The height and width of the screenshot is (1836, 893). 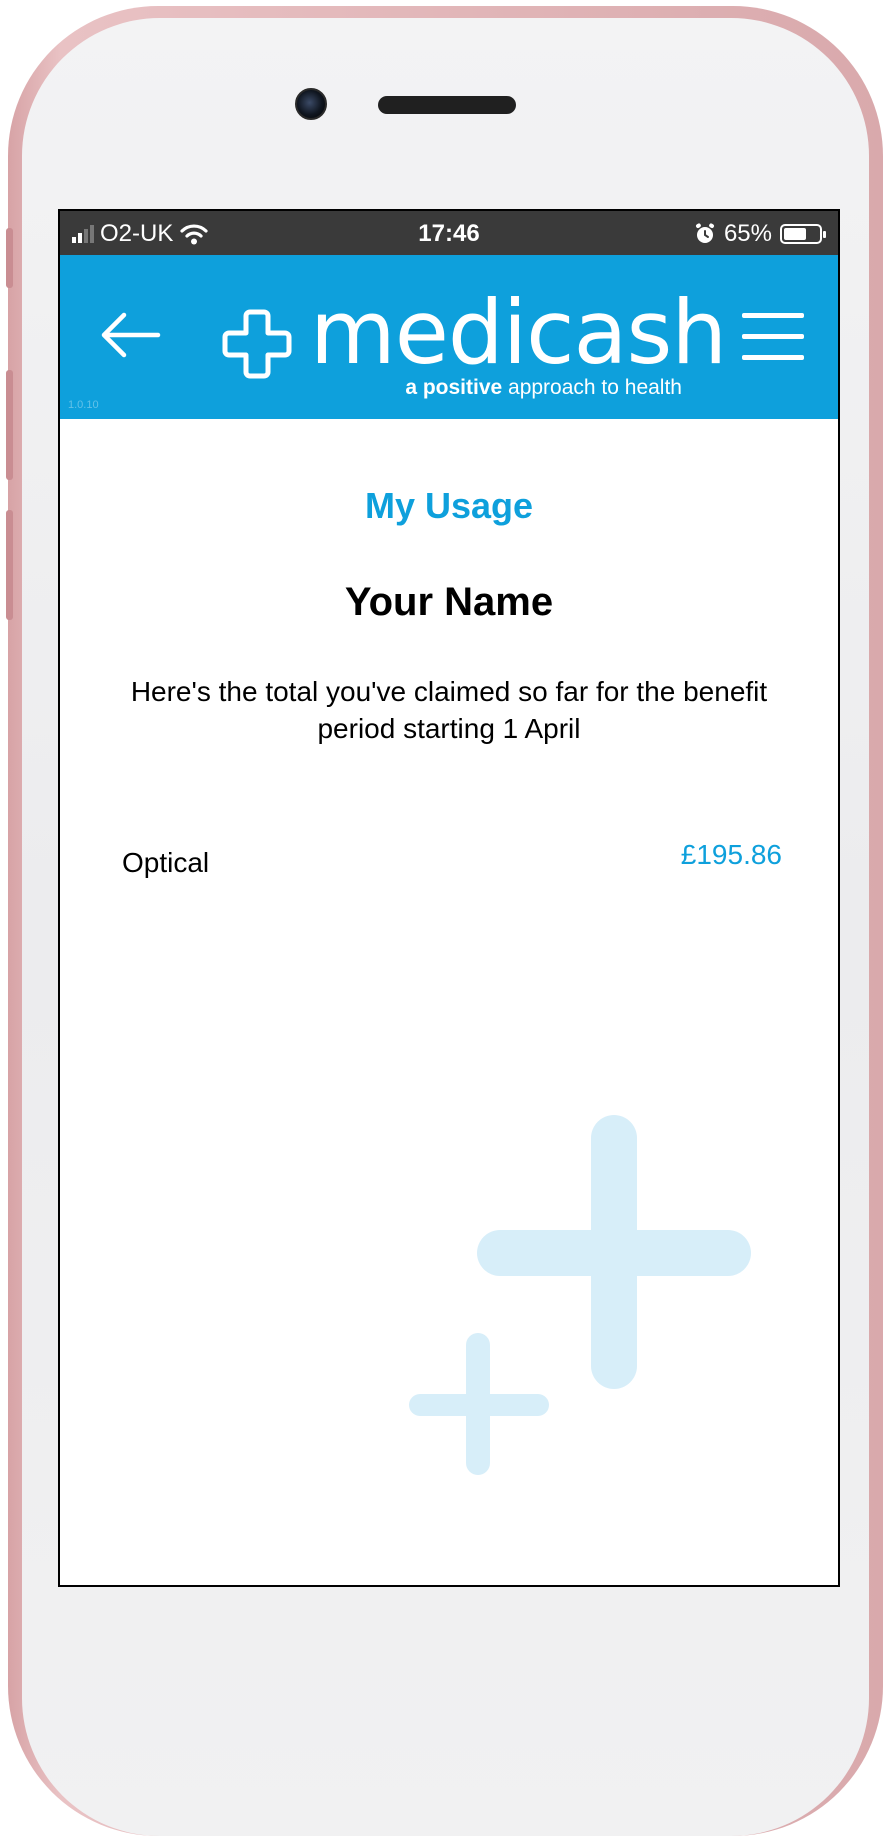 What do you see at coordinates (452, 862) in the screenshot?
I see `usage-row-optical: Optical £195.86` at bounding box center [452, 862].